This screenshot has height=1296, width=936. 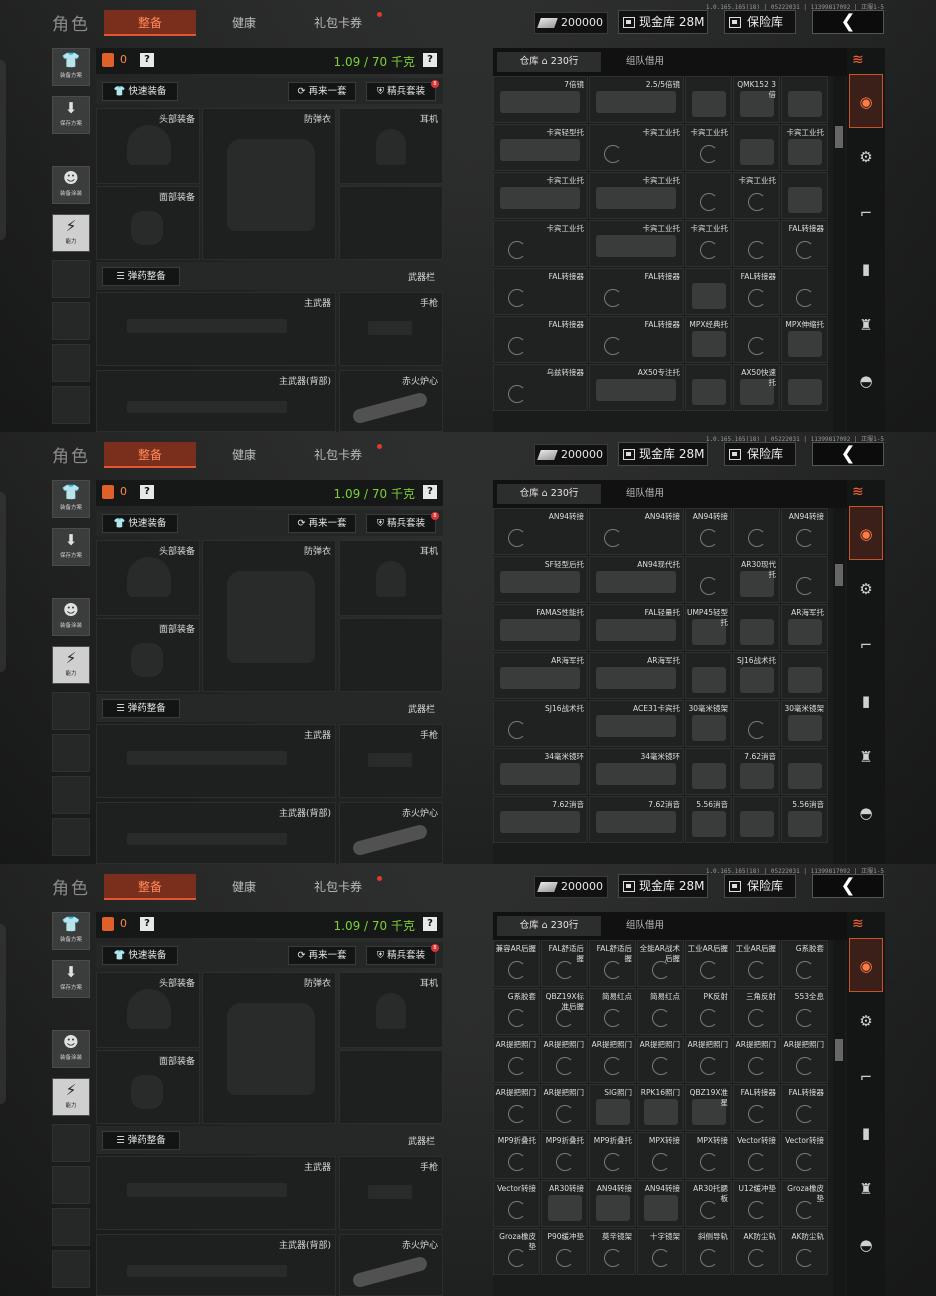 I want to click on stash-item: 5.56消音, so click(x=708, y=819).